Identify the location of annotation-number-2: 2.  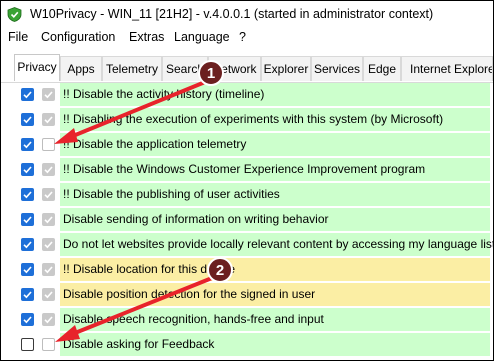
(220, 270).